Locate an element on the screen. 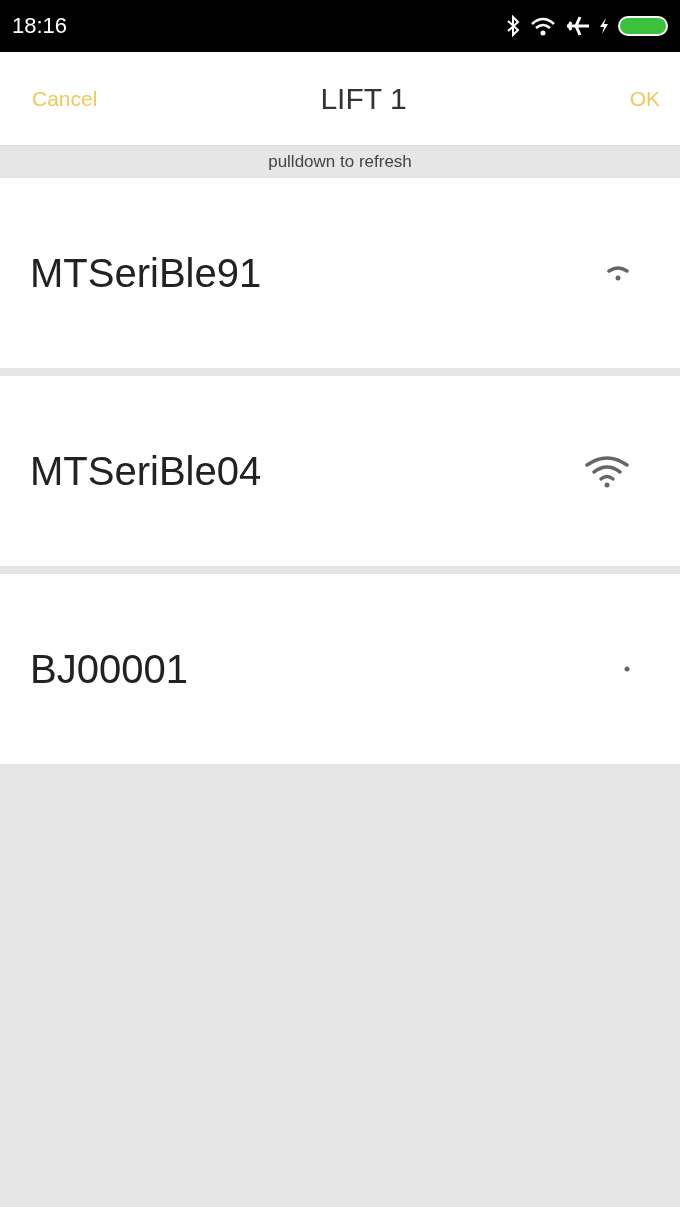 This screenshot has height=1207, width=680. bluetooth-icon is located at coordinates (513, 26).